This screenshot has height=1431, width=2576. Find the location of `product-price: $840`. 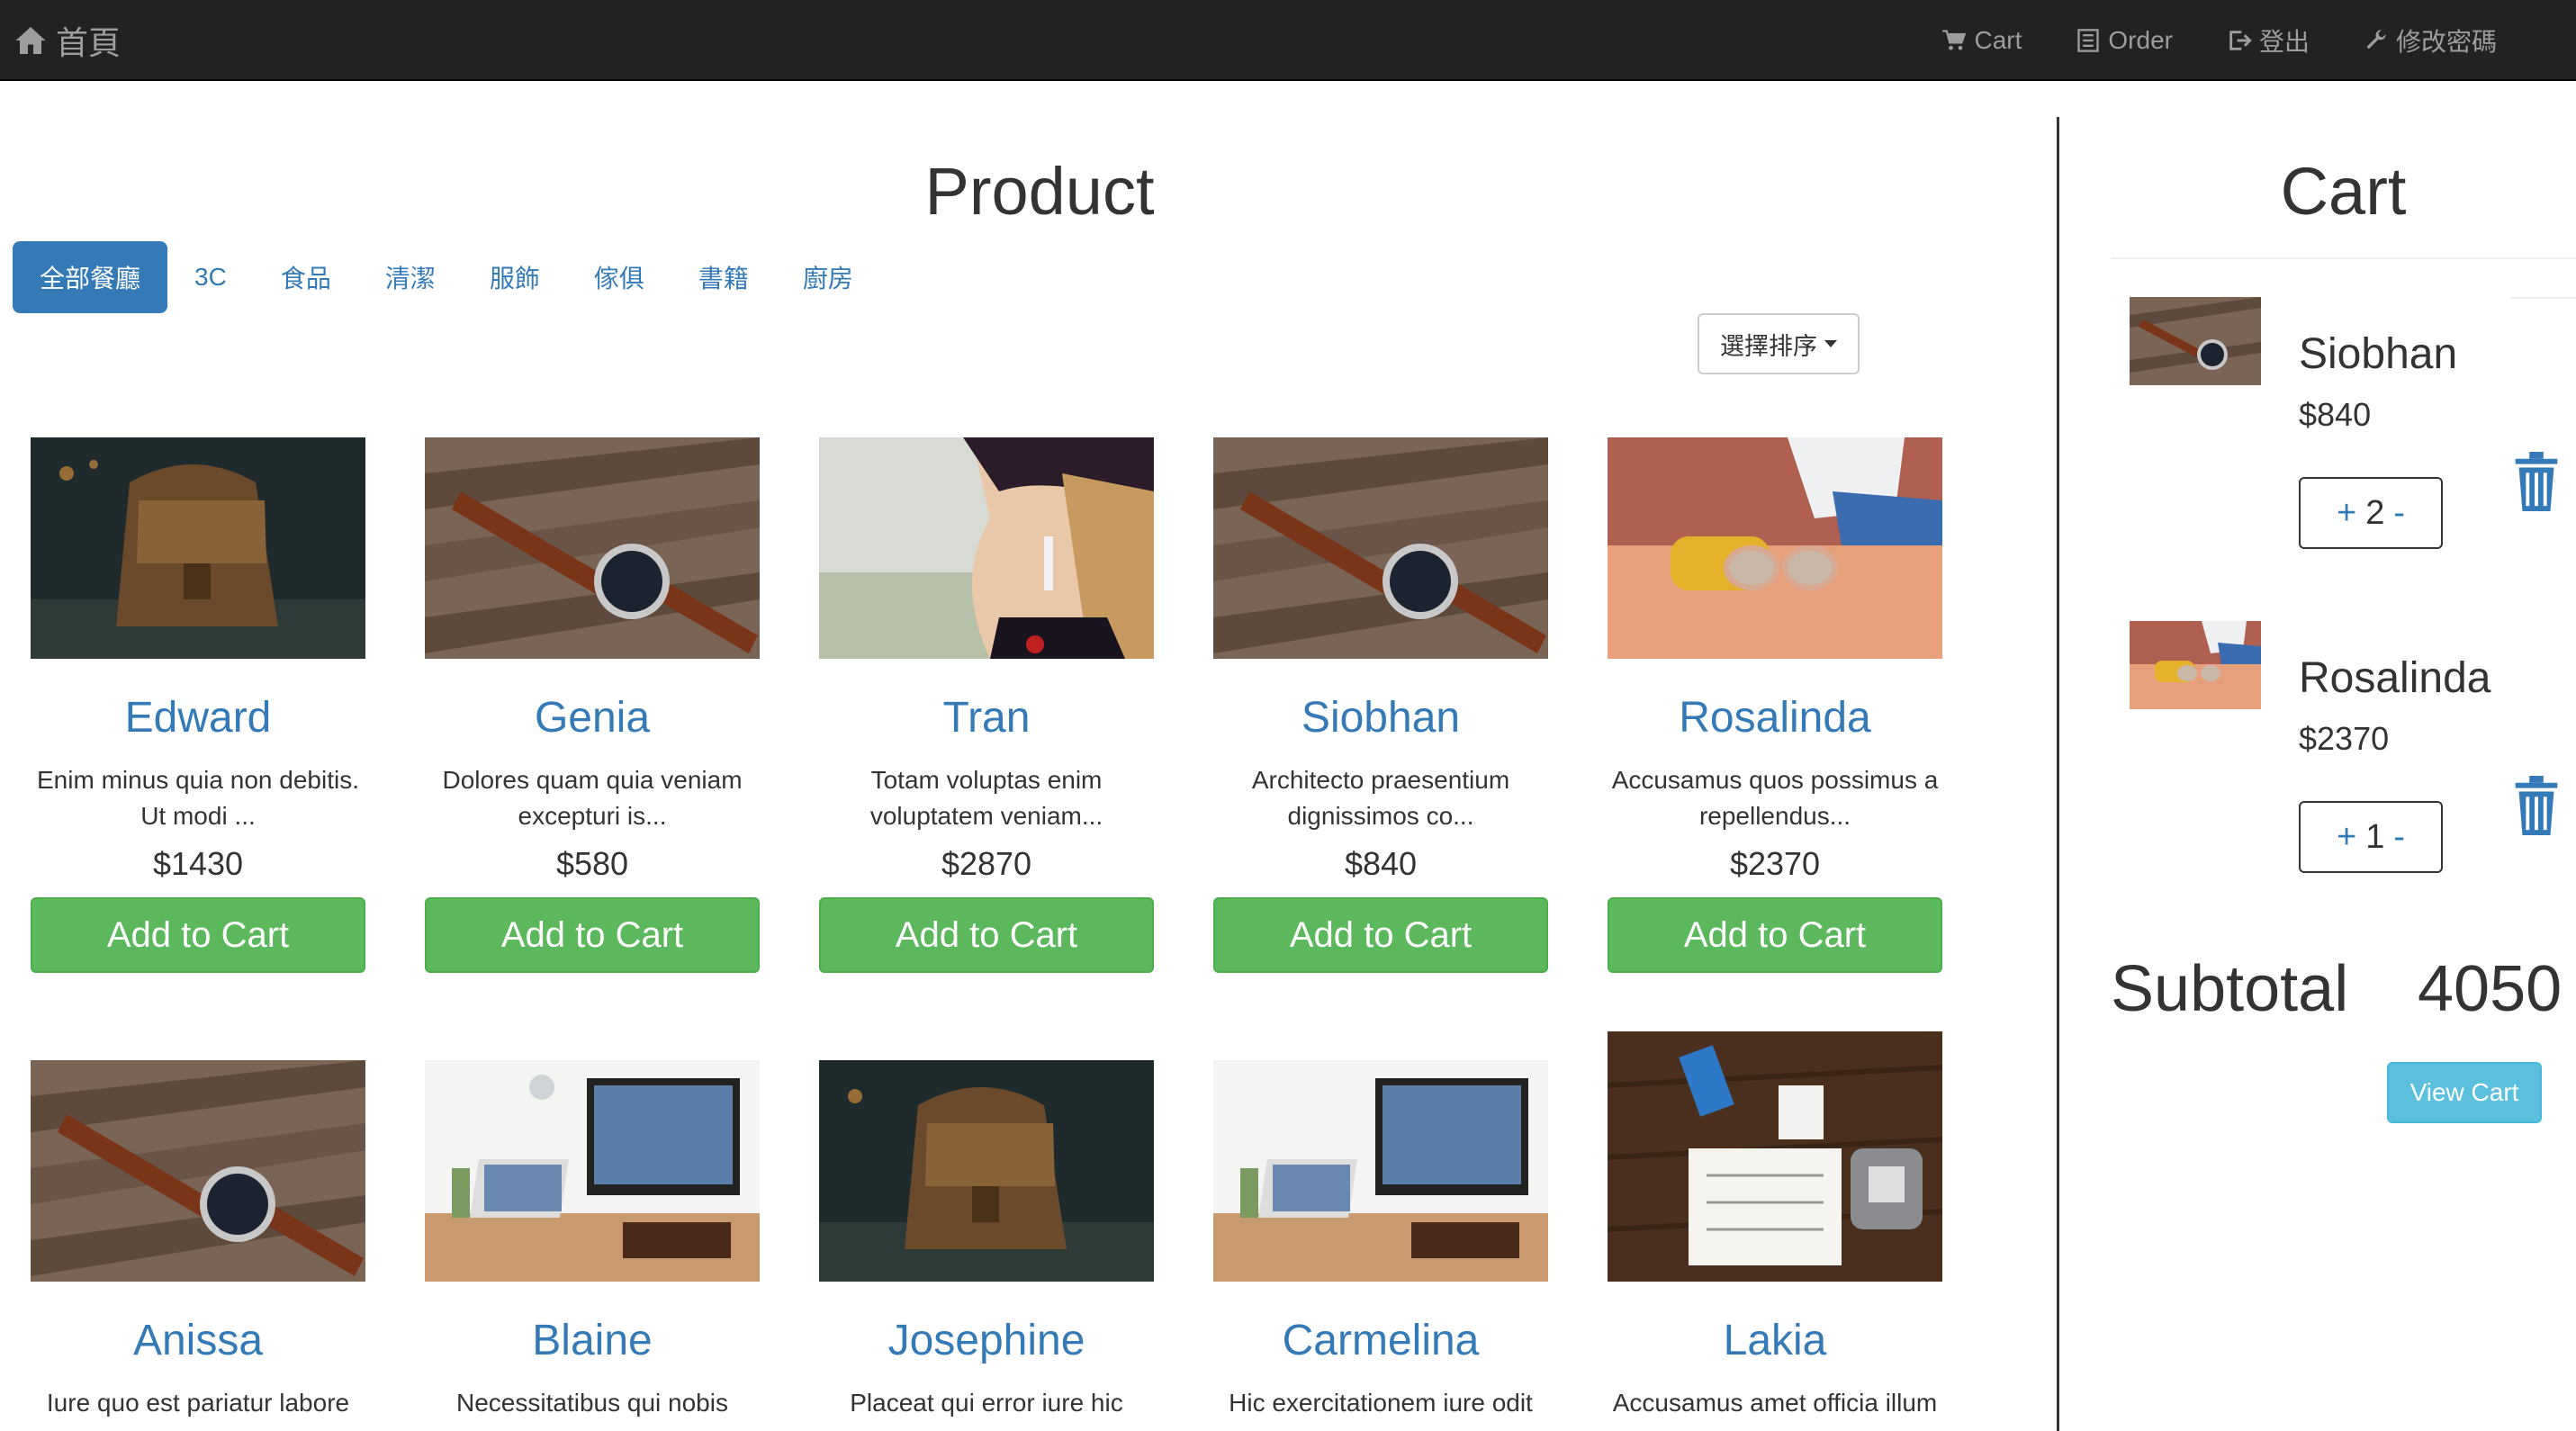

product-price: $840 is located at coordinates (1381, 863).